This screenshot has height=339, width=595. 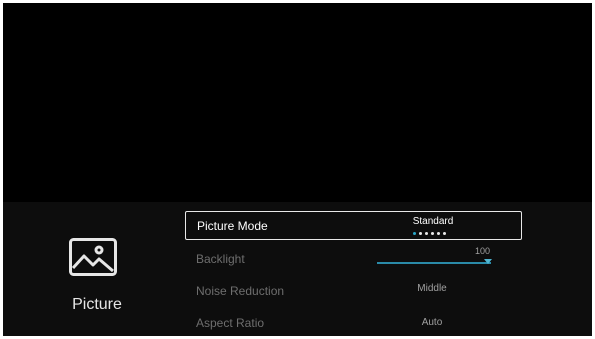 What do you see at coordinates (220, 259) in the screenshot?
I see `setting-label: Backlight` at bounding box center [220, 259].